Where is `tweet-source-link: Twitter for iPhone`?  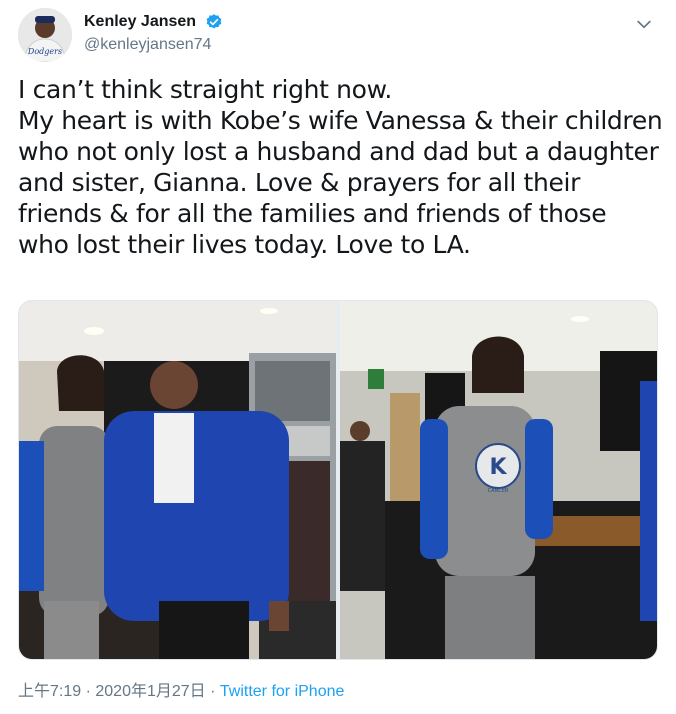
tweet-source-link: Twitter for iPhone is located at coordinates (282, 691).